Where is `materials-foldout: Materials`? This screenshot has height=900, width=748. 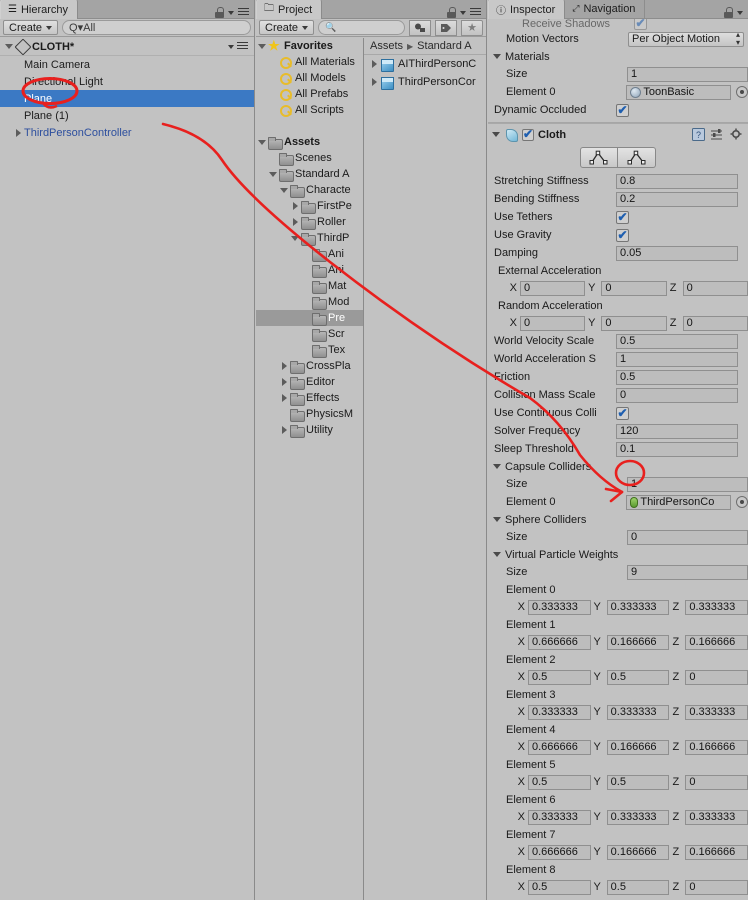 materials-foldout: Materials is located at coordinates (618, 56).